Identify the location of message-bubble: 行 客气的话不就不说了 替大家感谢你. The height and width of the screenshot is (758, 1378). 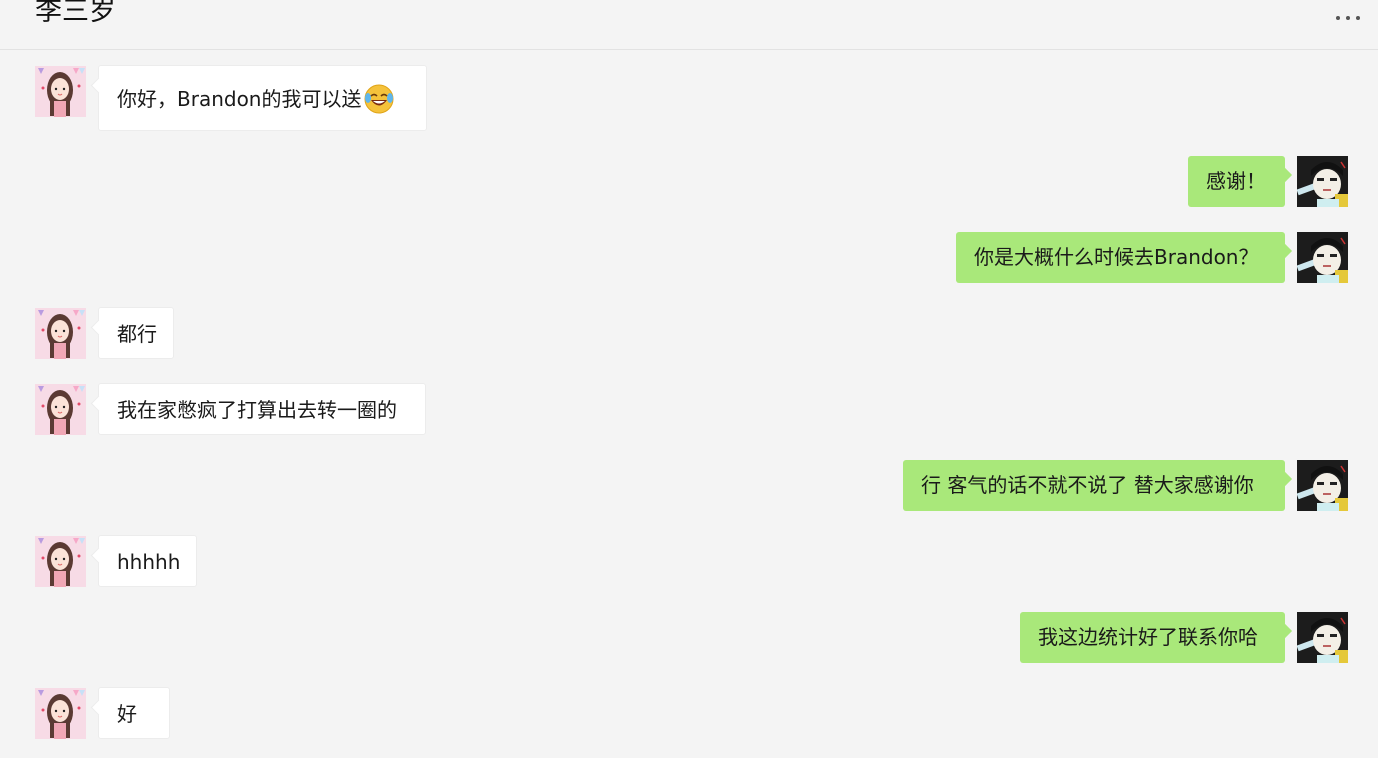
(1094, 485).